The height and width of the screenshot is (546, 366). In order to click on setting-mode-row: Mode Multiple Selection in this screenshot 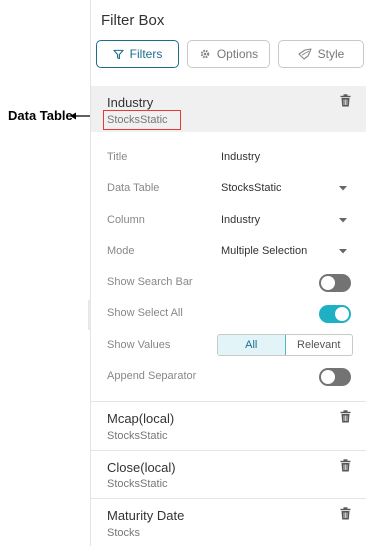, I will do `click(228, 252)`.